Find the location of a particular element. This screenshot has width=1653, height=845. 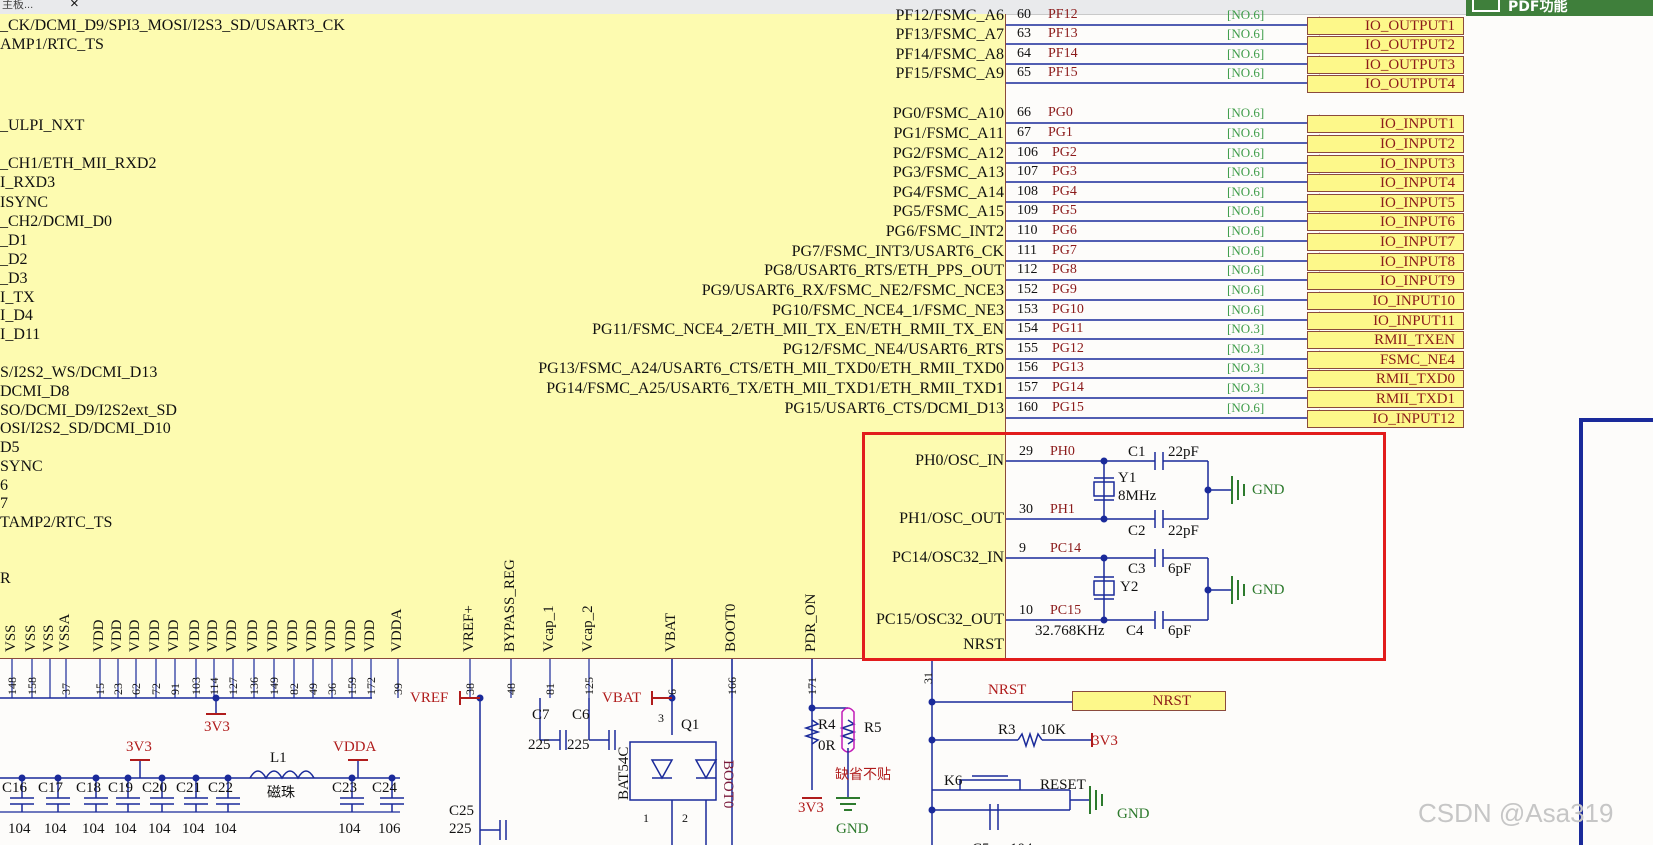

net-port-label: IO_OUTPUT1 is located at coordinates (1385, 26).